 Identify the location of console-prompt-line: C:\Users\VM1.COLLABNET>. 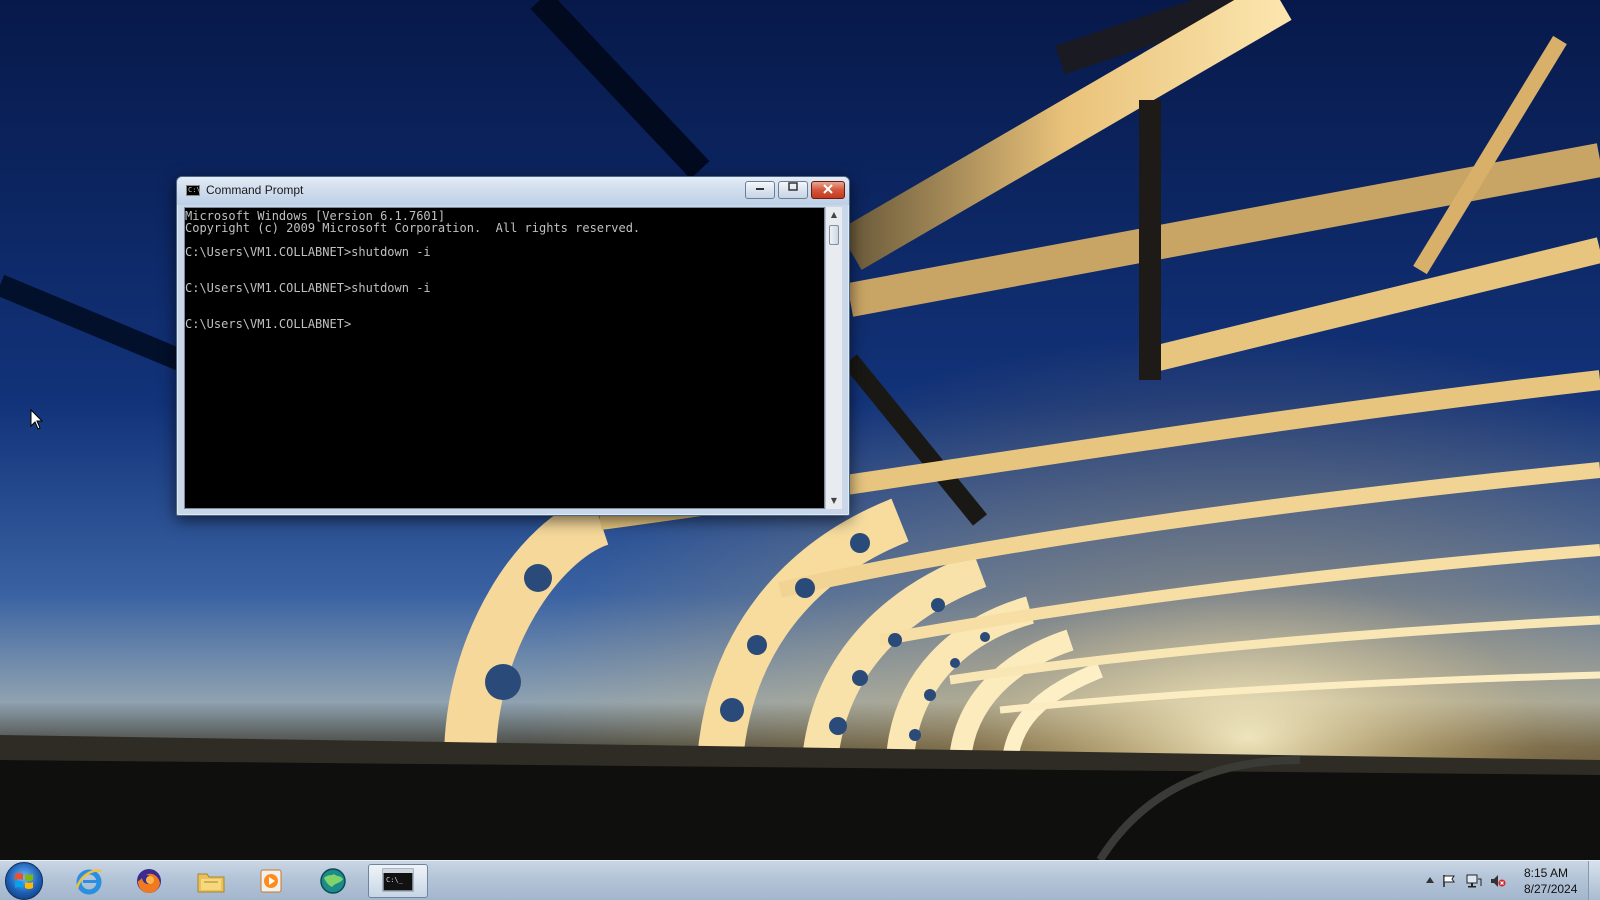
(504, 324).